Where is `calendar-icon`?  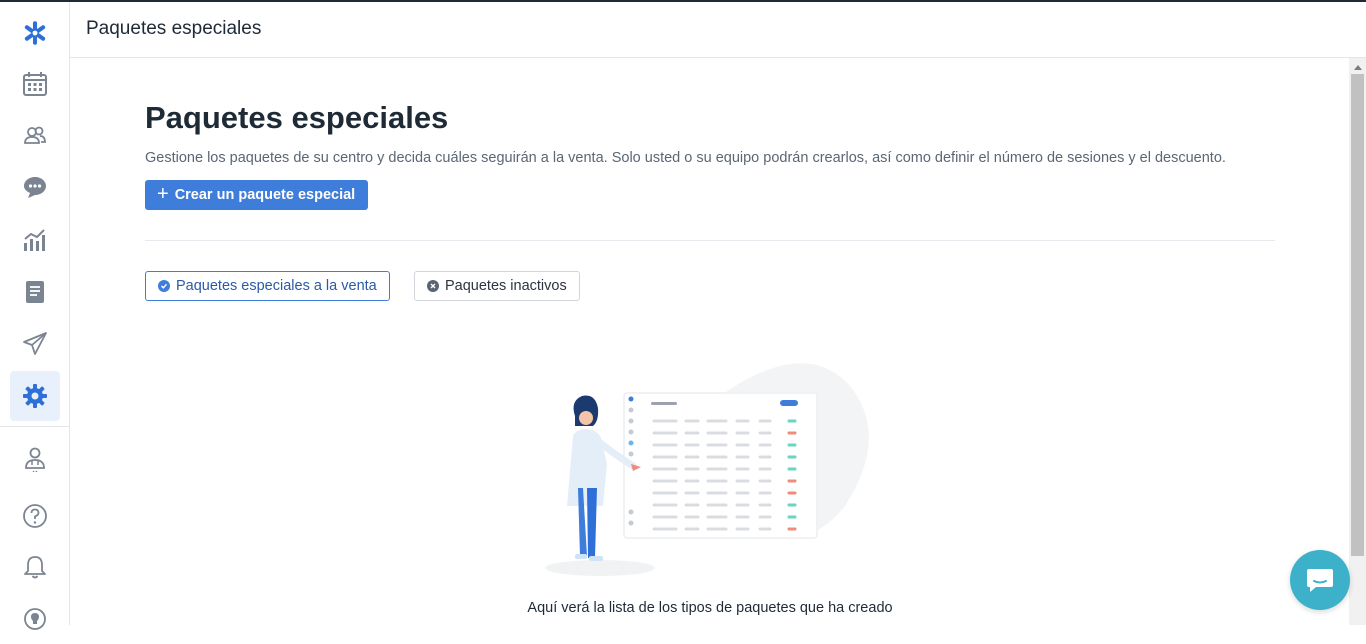 calendar-icon is located at coordinates (35, 84).